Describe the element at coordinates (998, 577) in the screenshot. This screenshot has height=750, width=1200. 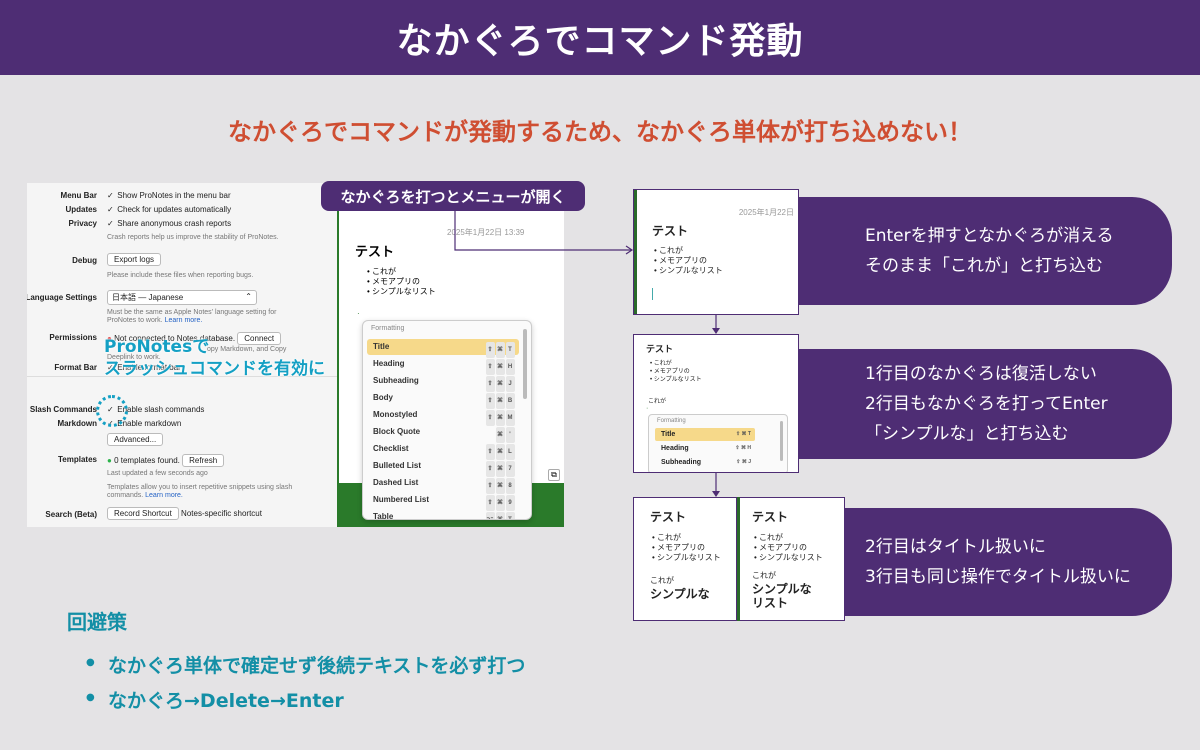
I see `step-text: 3行目も同じ操作でタイトル扱いに` at that location.